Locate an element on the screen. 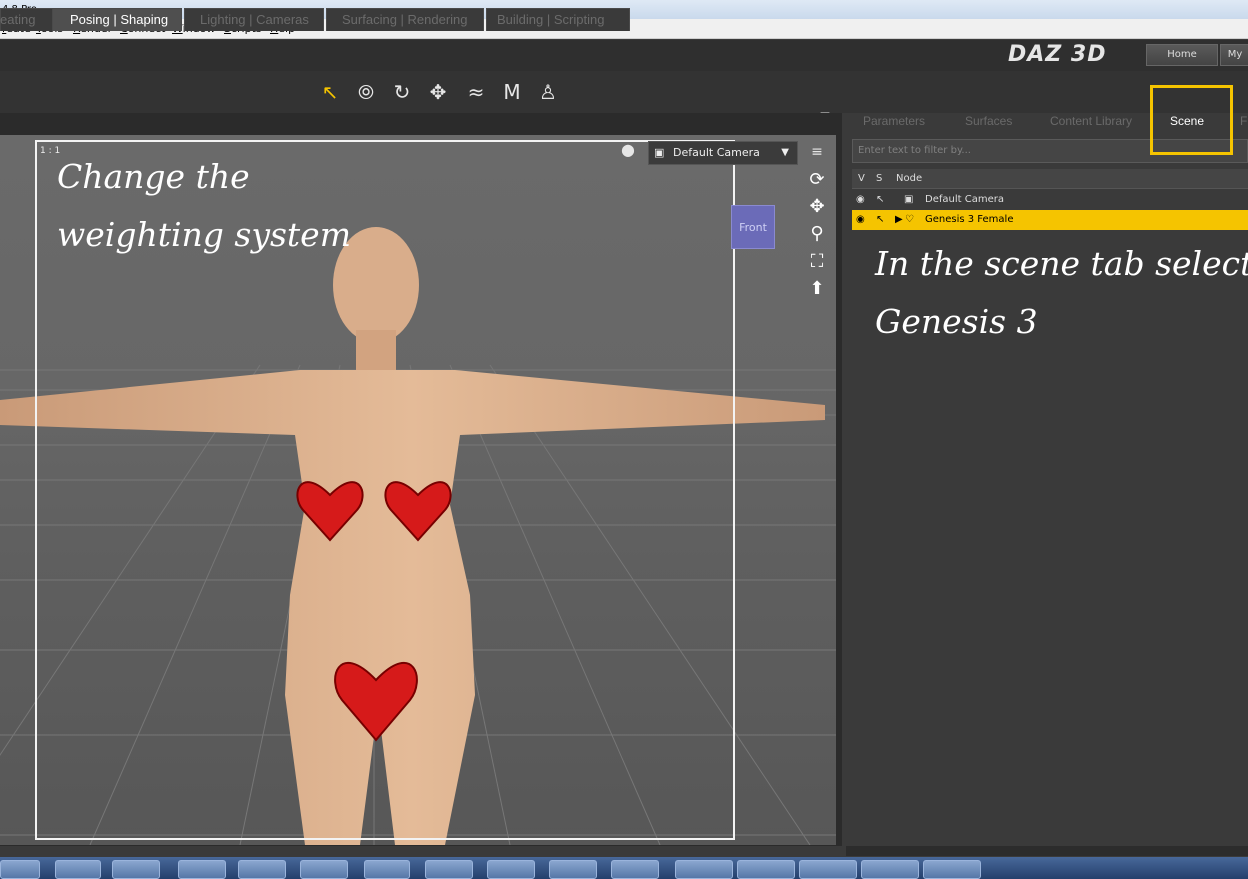 Image resolution: width=1248 pixels, height=879 pixels. universal-tool-icon: ⦾ is located at coordinates (366, 92).